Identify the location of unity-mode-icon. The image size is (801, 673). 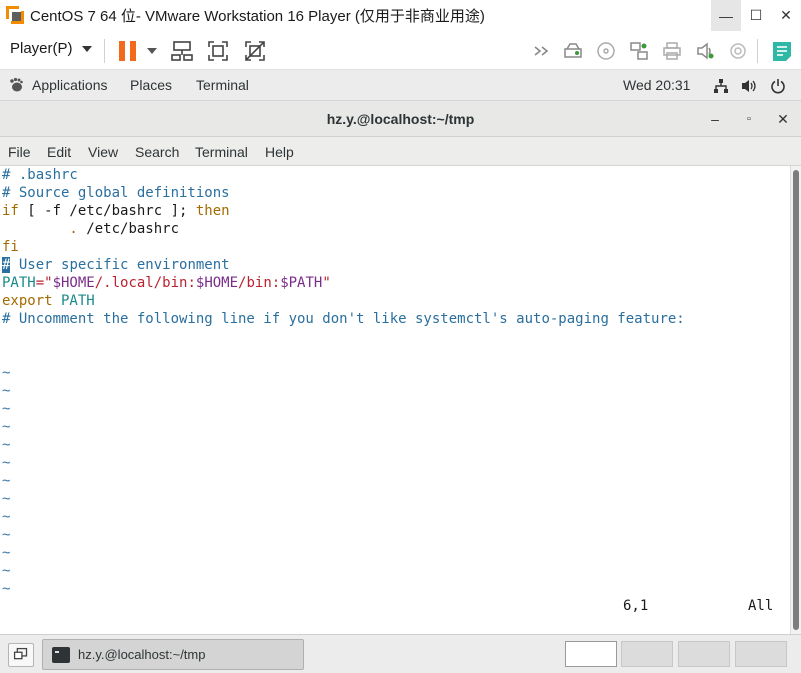
(255, 51).